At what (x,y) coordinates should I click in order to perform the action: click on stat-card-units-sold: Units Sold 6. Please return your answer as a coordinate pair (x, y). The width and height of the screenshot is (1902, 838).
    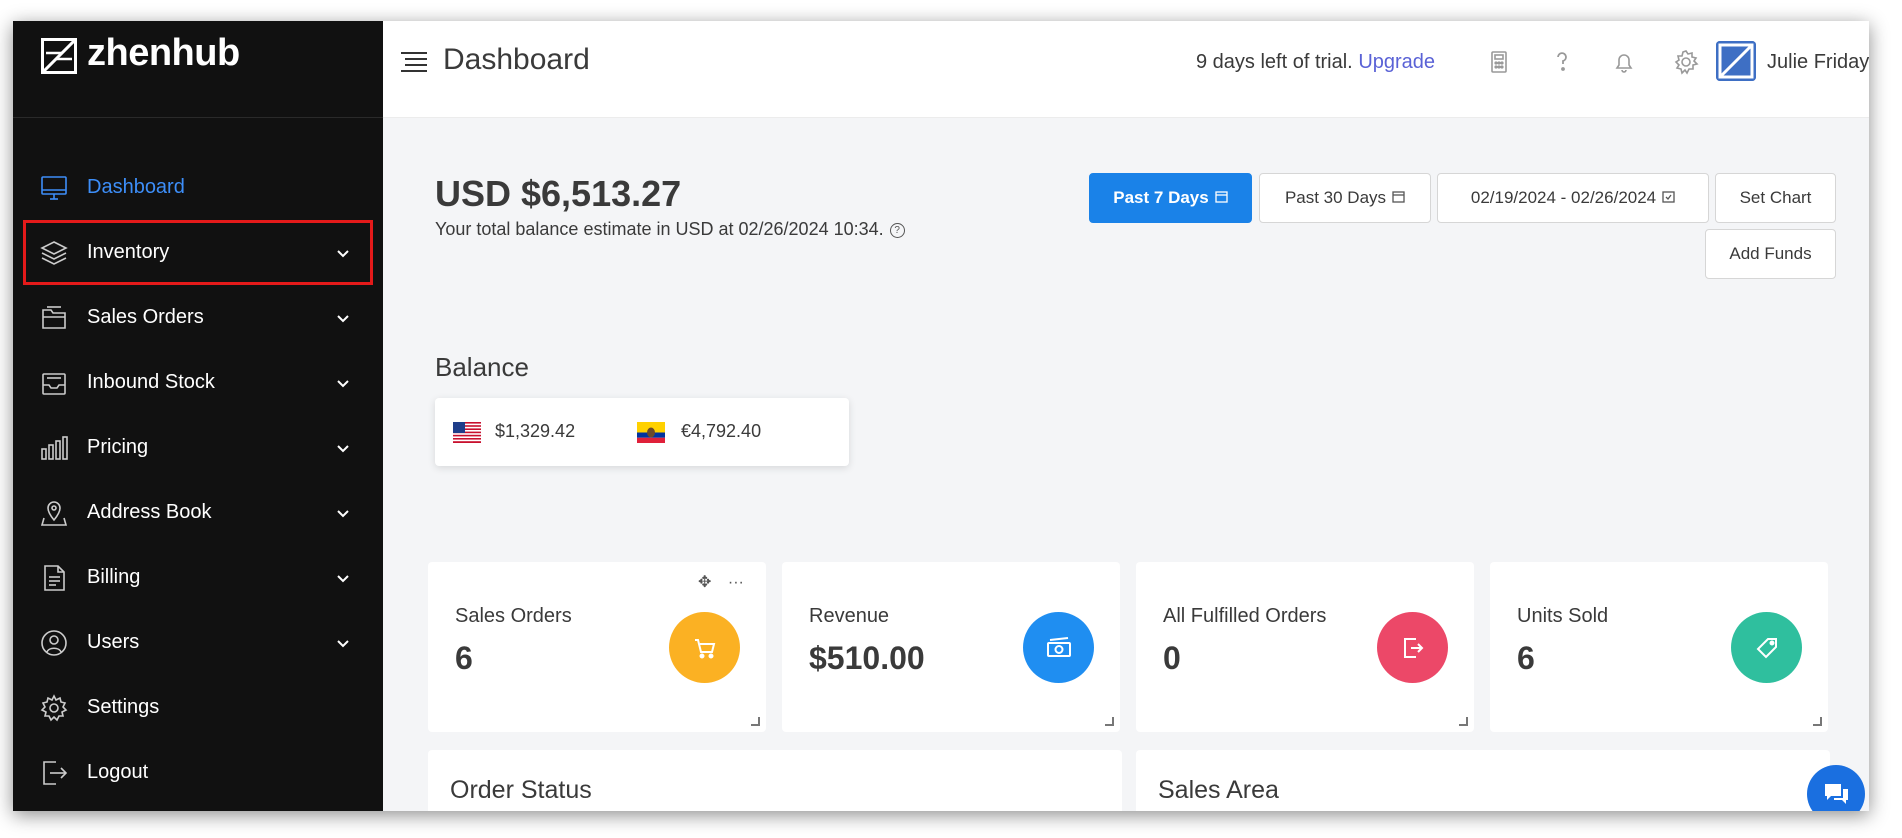
    Looking at the image, I should click on (1659, 647).